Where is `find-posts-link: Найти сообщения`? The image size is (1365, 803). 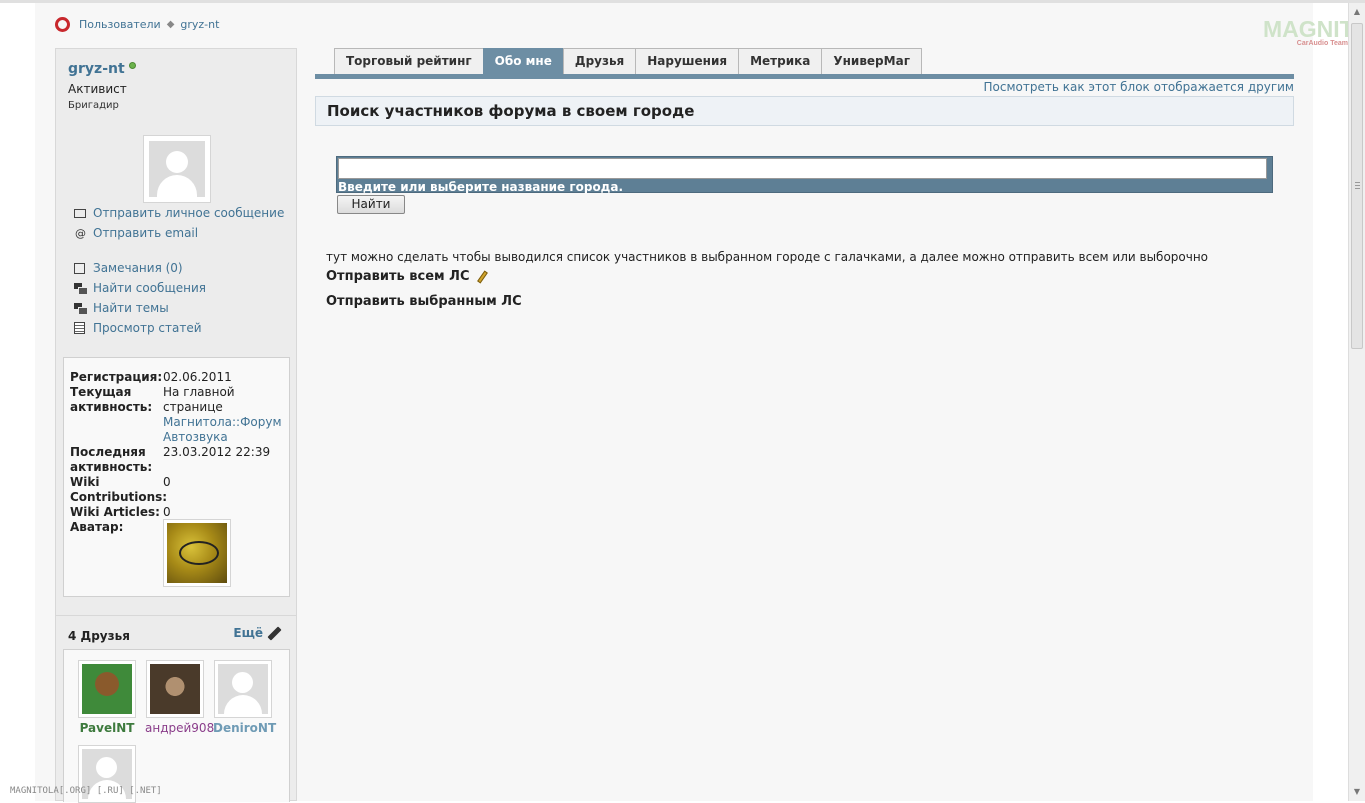
find-posts-link: Найти сообщения is located at coordinates (140, 288).